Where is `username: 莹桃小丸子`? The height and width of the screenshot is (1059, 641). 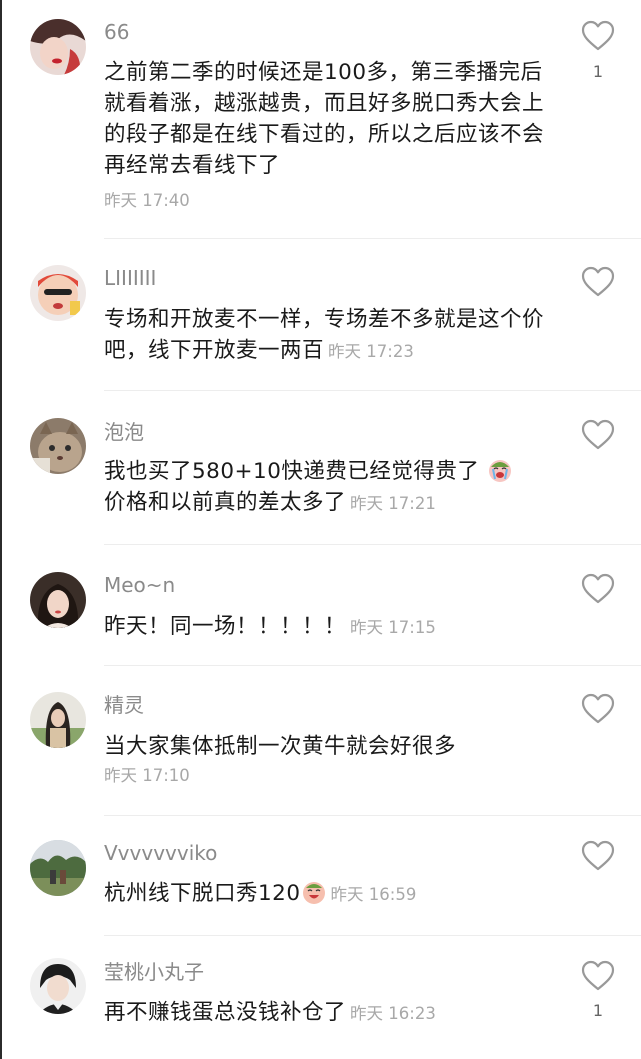 username: 莹桃小丸子 is located at coordinates (154, 972).